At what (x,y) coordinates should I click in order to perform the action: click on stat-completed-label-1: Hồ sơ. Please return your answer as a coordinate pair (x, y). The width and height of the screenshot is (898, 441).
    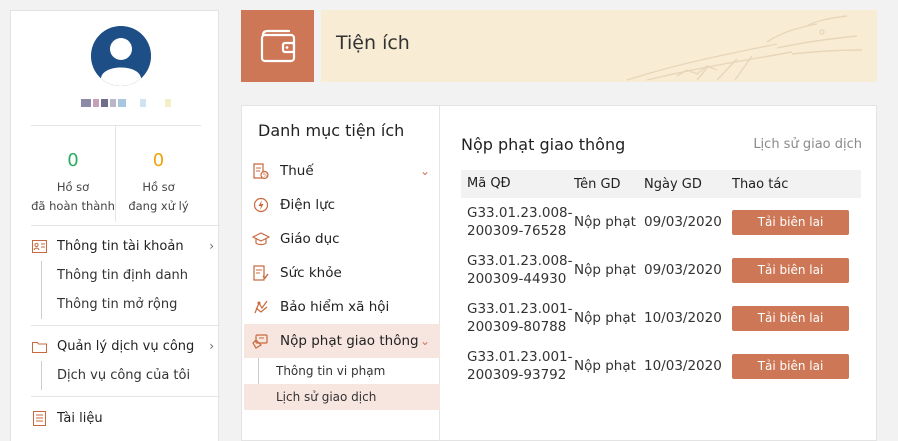
    Looking at the image, I should click on (73, 187).